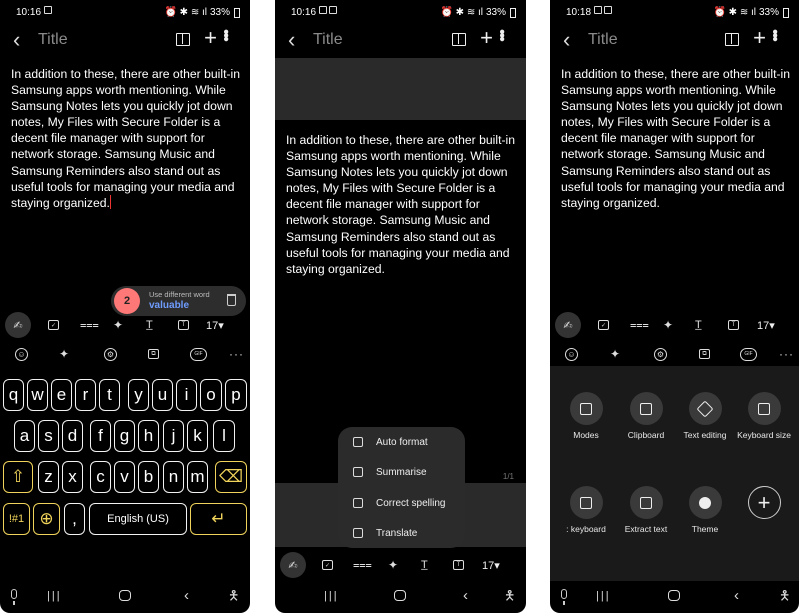  I want to click on enter-key: ↵, so click(218, 519).